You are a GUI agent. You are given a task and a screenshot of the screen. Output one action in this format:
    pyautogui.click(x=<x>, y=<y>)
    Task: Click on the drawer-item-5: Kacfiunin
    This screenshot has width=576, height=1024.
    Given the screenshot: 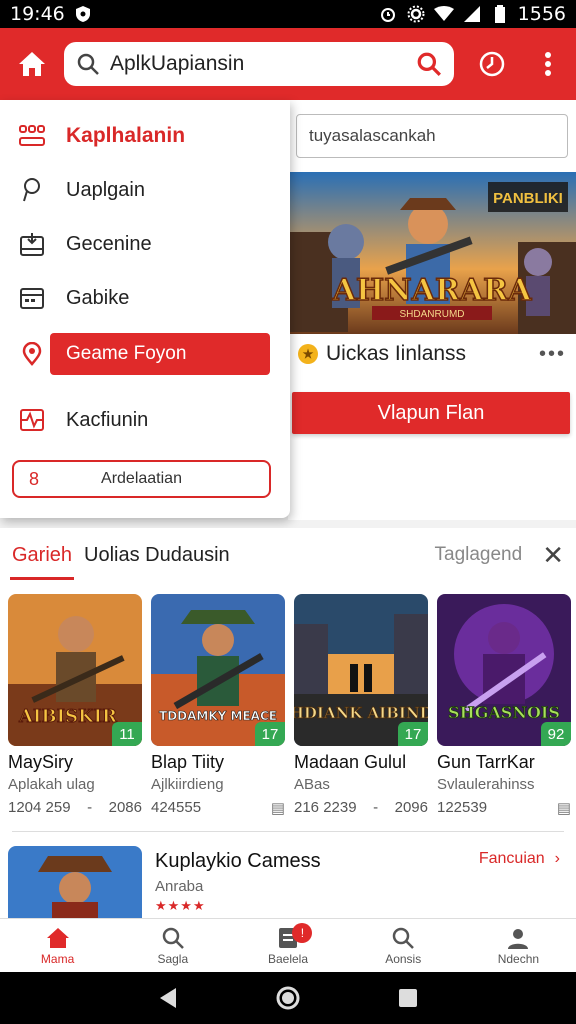 What is the action you would take?
    pyautogui.click(x=145, y=420)
    